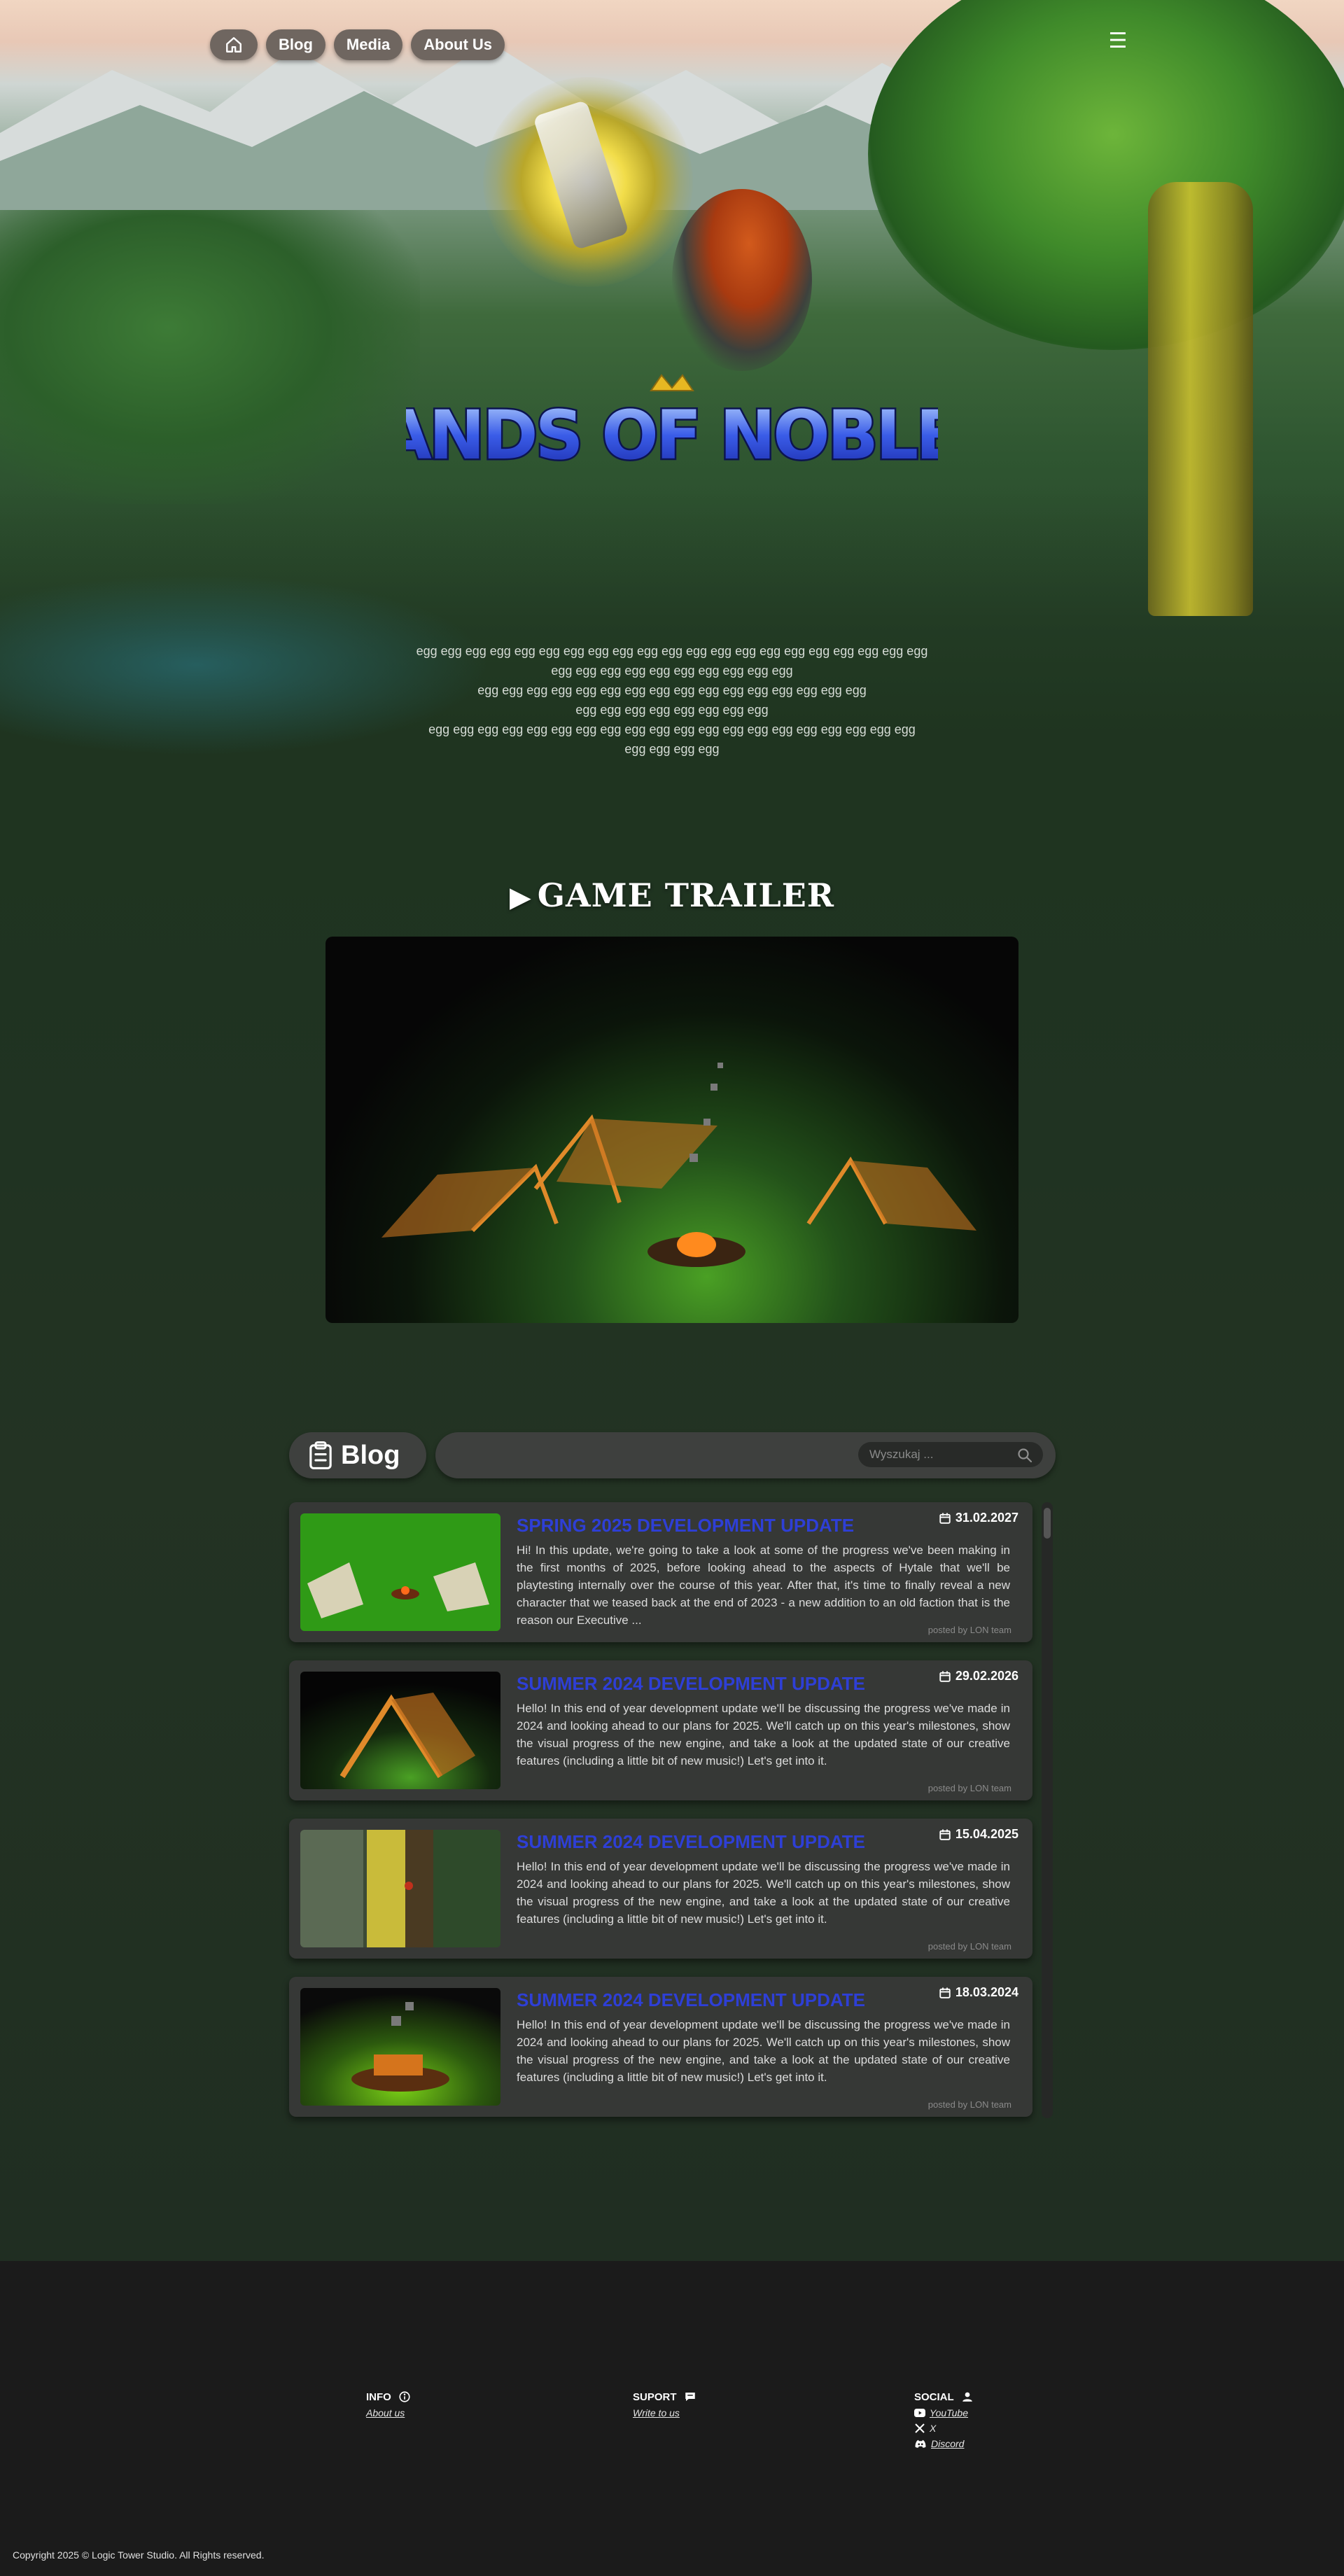  I want to click on nav-about-us: About Us, so click(458, 44).